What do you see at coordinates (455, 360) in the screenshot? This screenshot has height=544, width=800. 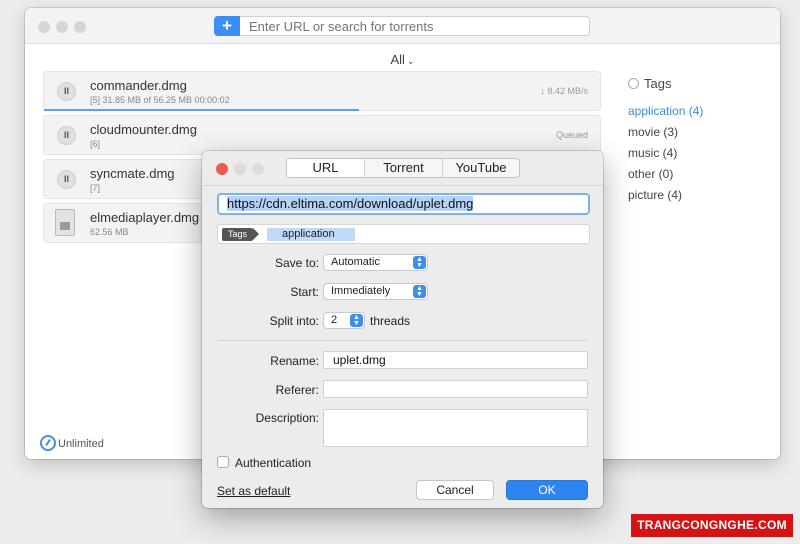 I see `rename-field: uplet.dmg` at bounding box center [455, 360].